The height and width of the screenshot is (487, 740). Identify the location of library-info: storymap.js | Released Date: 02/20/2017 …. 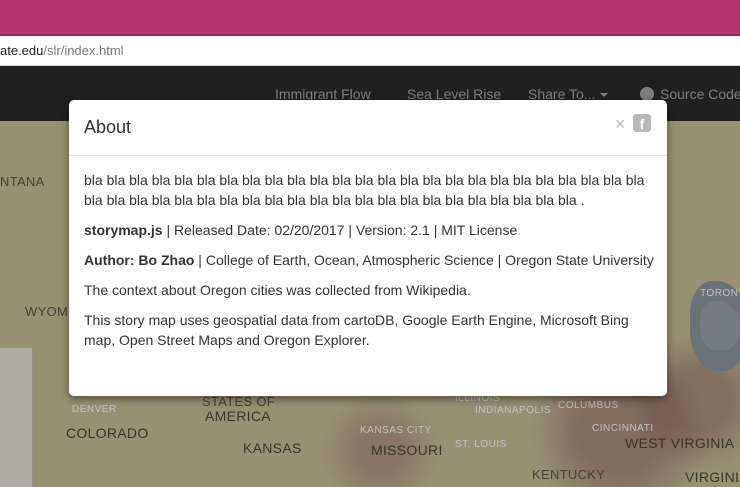
(369, 230).